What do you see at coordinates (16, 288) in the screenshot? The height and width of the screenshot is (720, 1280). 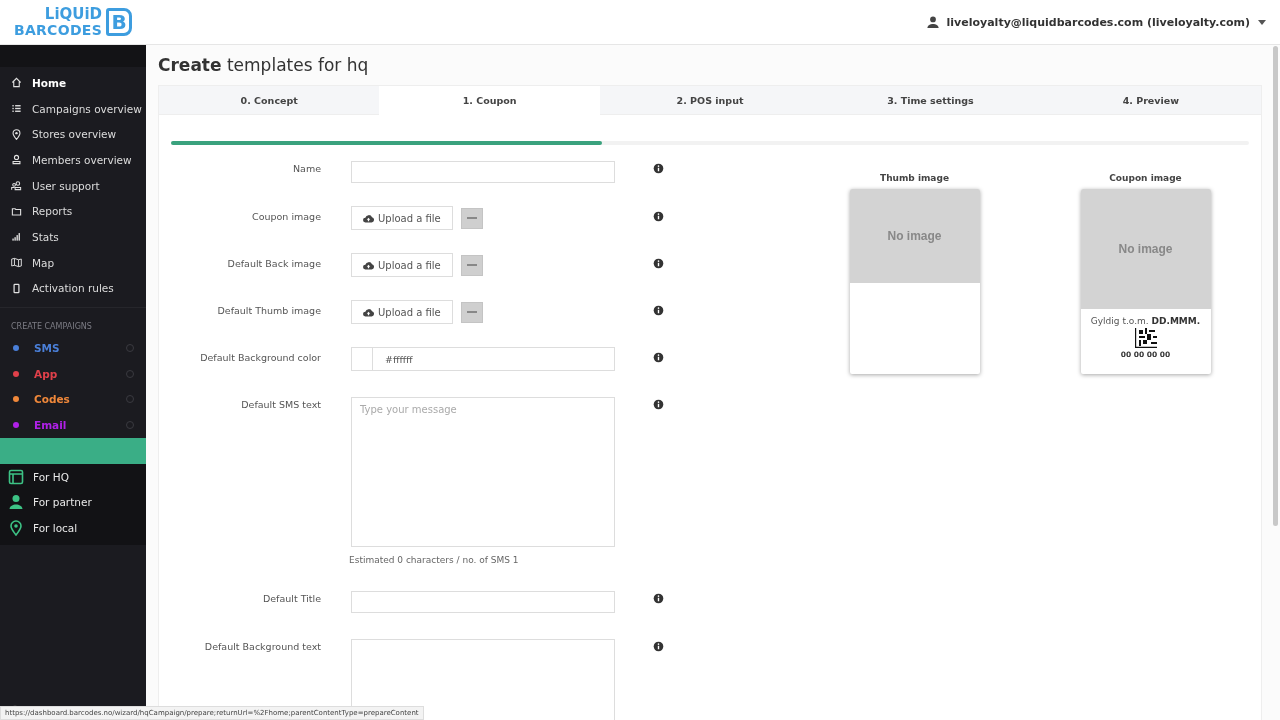 I see `phone-icon` at bounding box center [16, 288].